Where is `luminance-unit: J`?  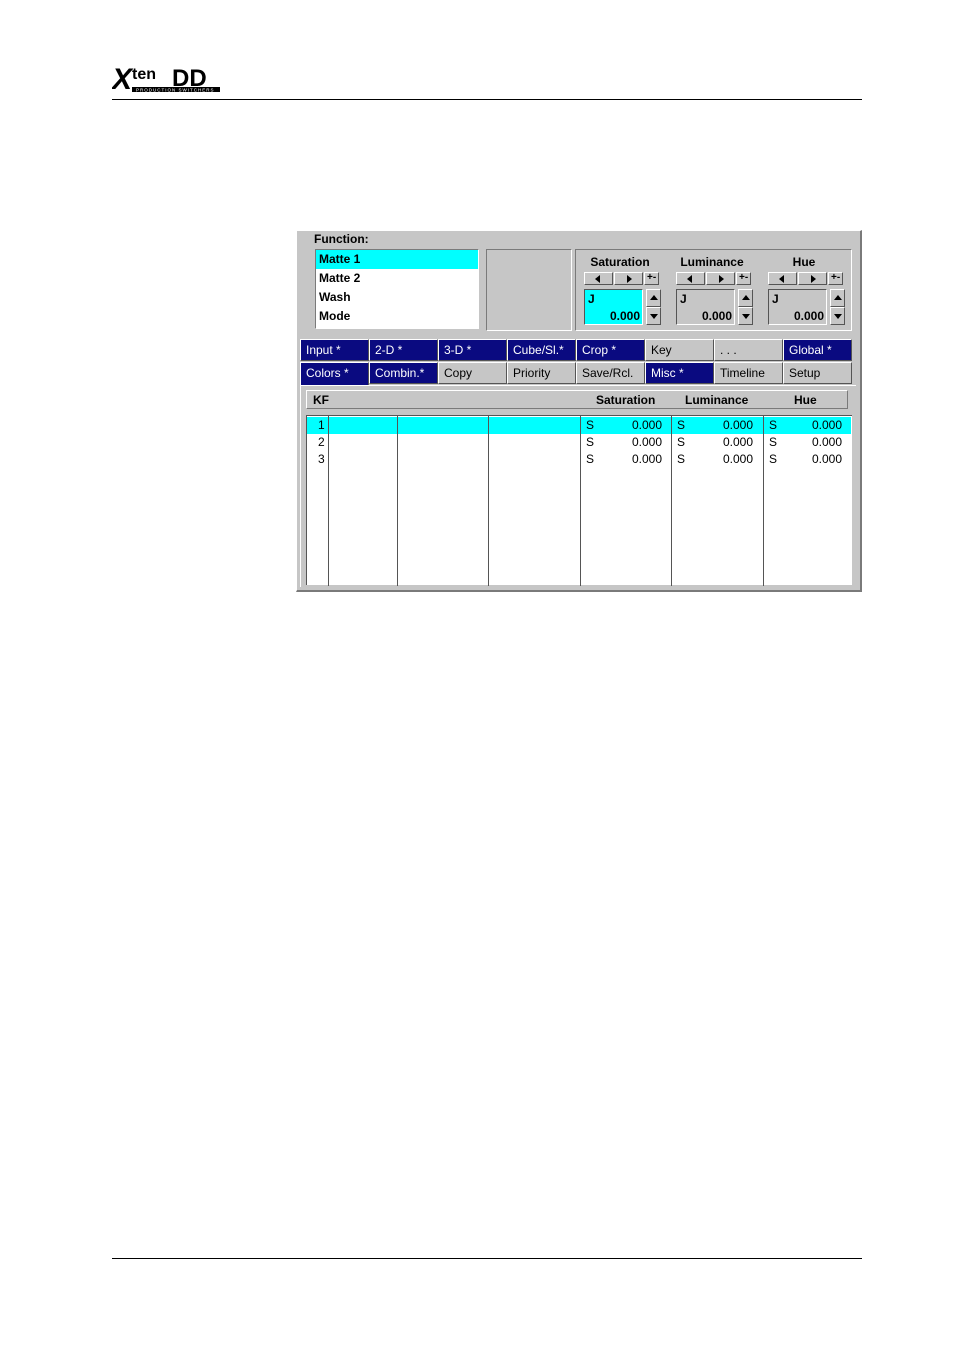 luminance-unit: J is located at coordinates (683, 299).